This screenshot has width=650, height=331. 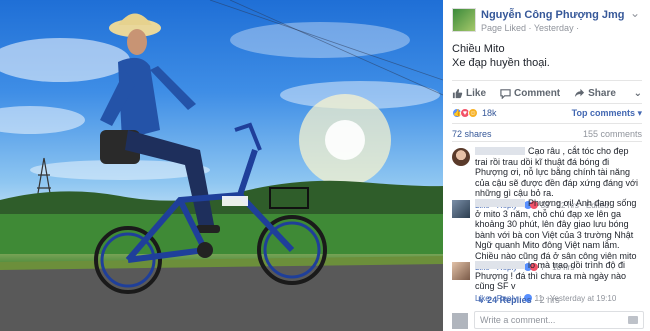 I want to click on like-button: Like, so click(x=469, y=93).